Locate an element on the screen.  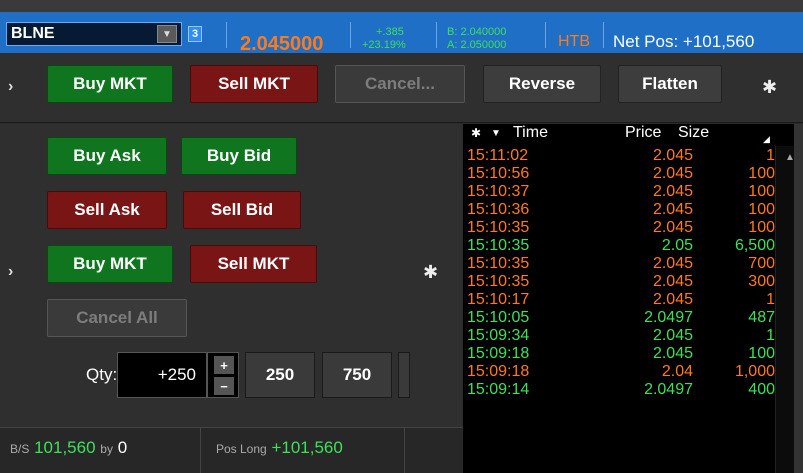
window-edge is located at coordinates (798, 298).